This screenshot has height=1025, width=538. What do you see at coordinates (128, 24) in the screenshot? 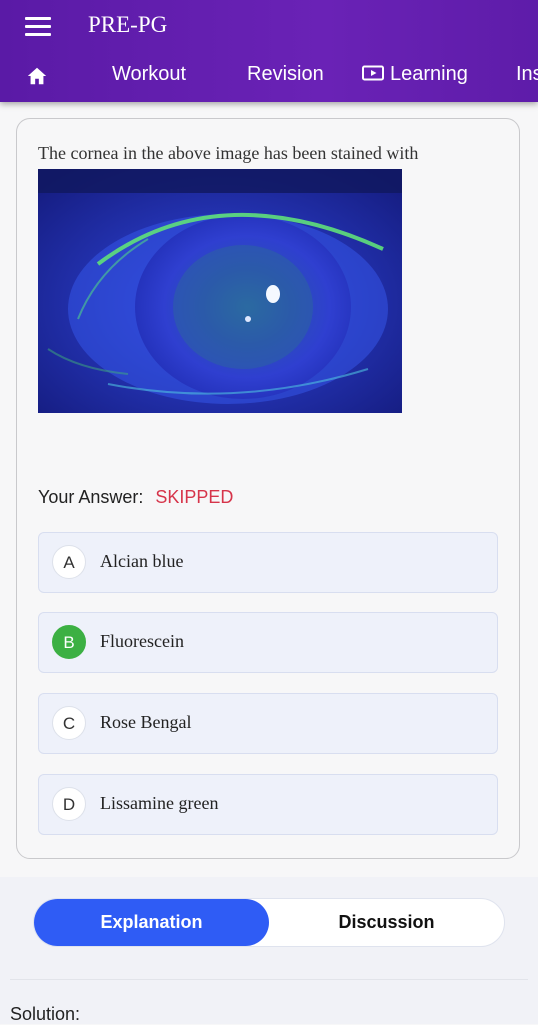
I see `app-title: PRE-PG` at bounding box center [128, 24].